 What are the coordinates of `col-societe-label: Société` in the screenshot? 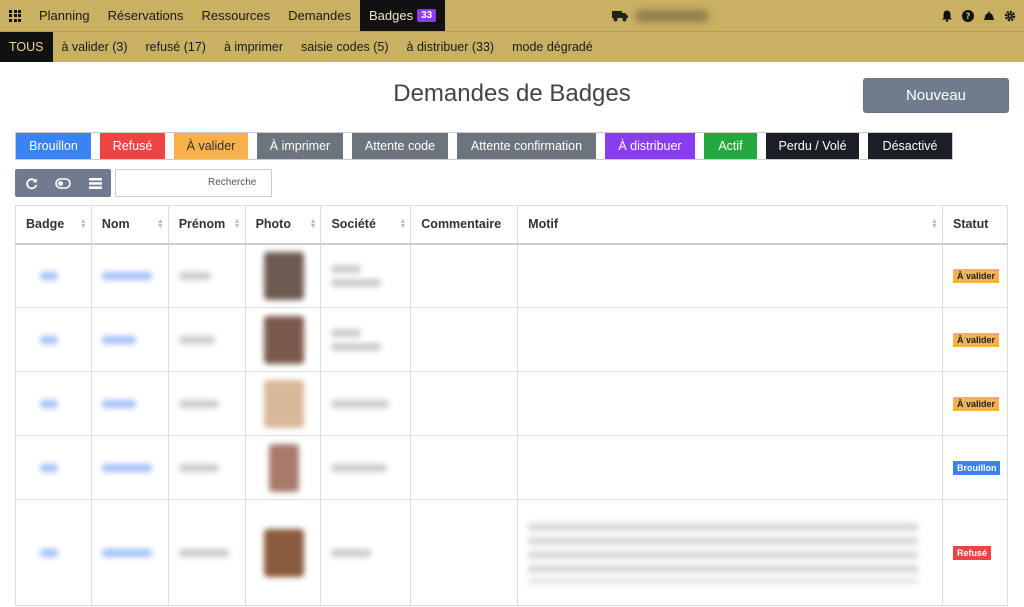 It's located at (353, 224).